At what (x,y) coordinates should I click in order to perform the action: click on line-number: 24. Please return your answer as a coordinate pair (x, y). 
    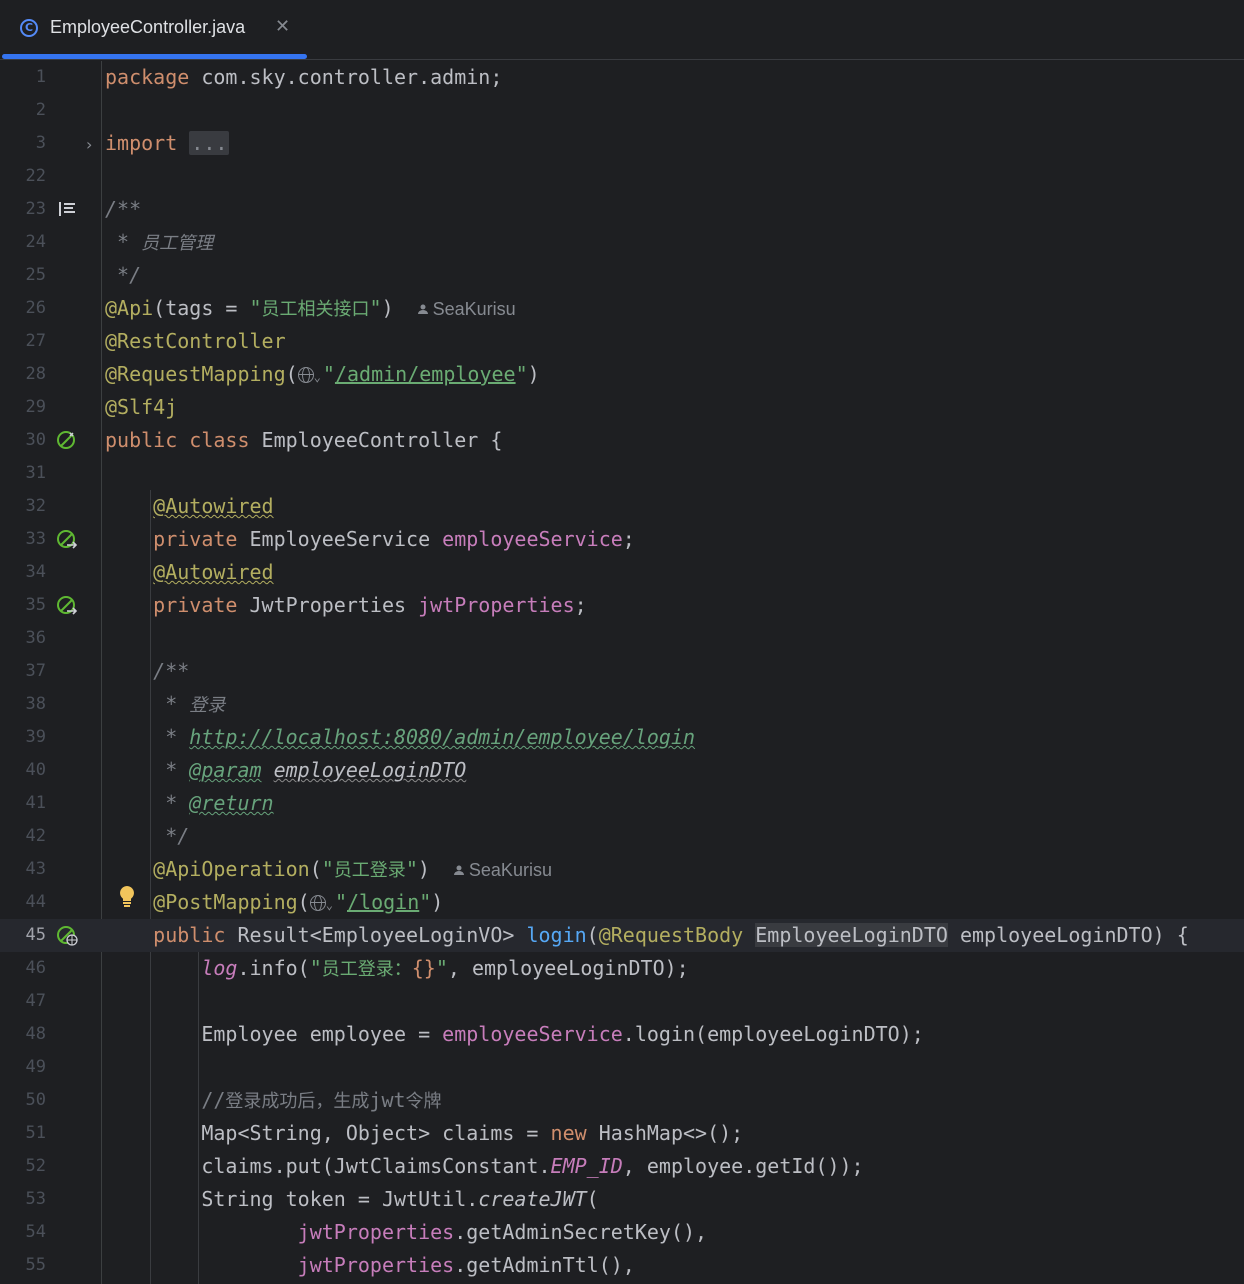
    Looking at the image, I should click on (23, 242).